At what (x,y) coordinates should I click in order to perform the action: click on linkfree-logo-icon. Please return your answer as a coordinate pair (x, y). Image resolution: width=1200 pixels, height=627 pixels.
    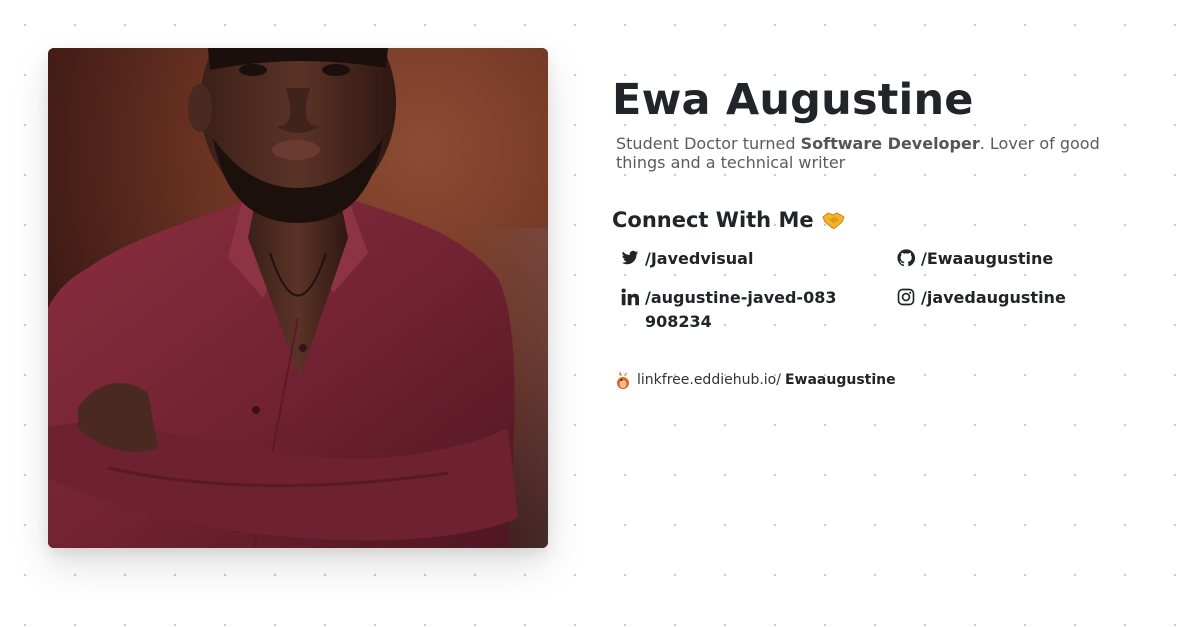
    Looking at the image, I should click on (623, 380).